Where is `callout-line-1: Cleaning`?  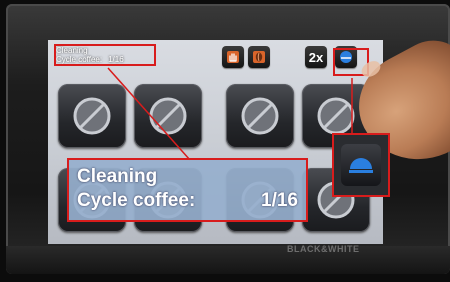 callout-line-1: Cleaning is located at coordinates (117, 176).